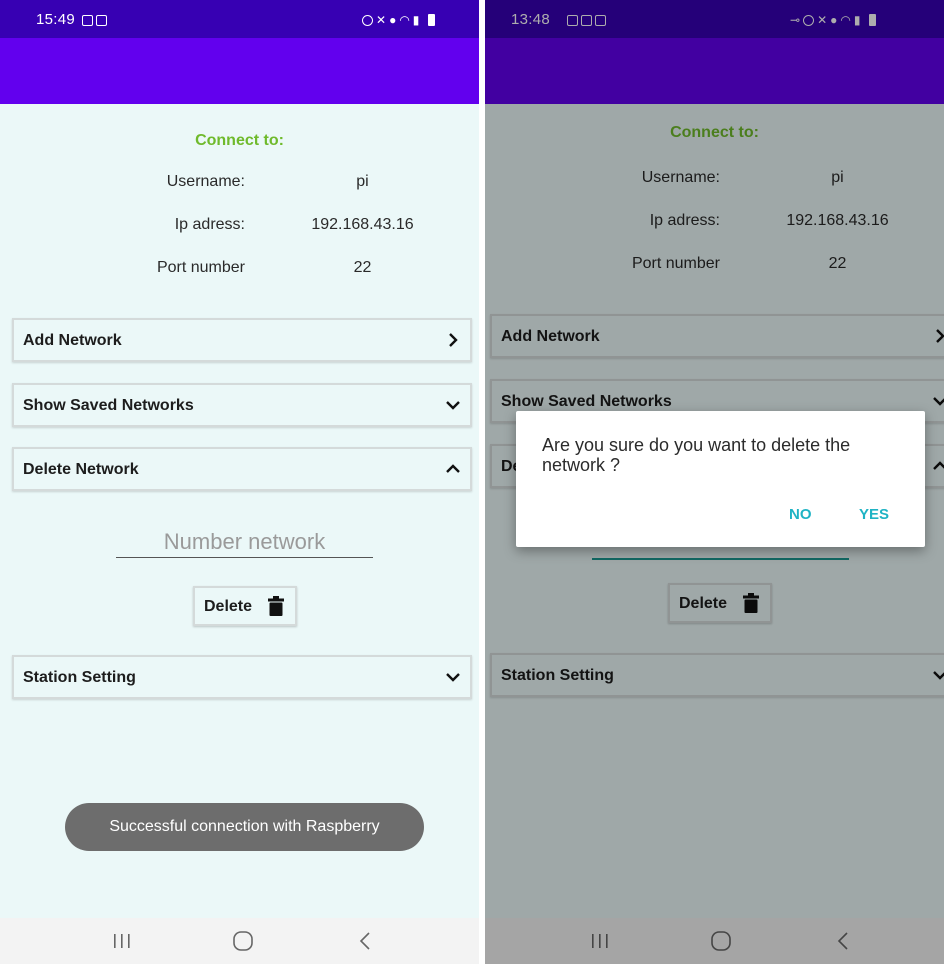 The width and height of the screenshot is (944, 964). Describe the element at coordinates (244, 827) in the screenshot. I see `toast-message: Successful connection with Raspberry` at that location.